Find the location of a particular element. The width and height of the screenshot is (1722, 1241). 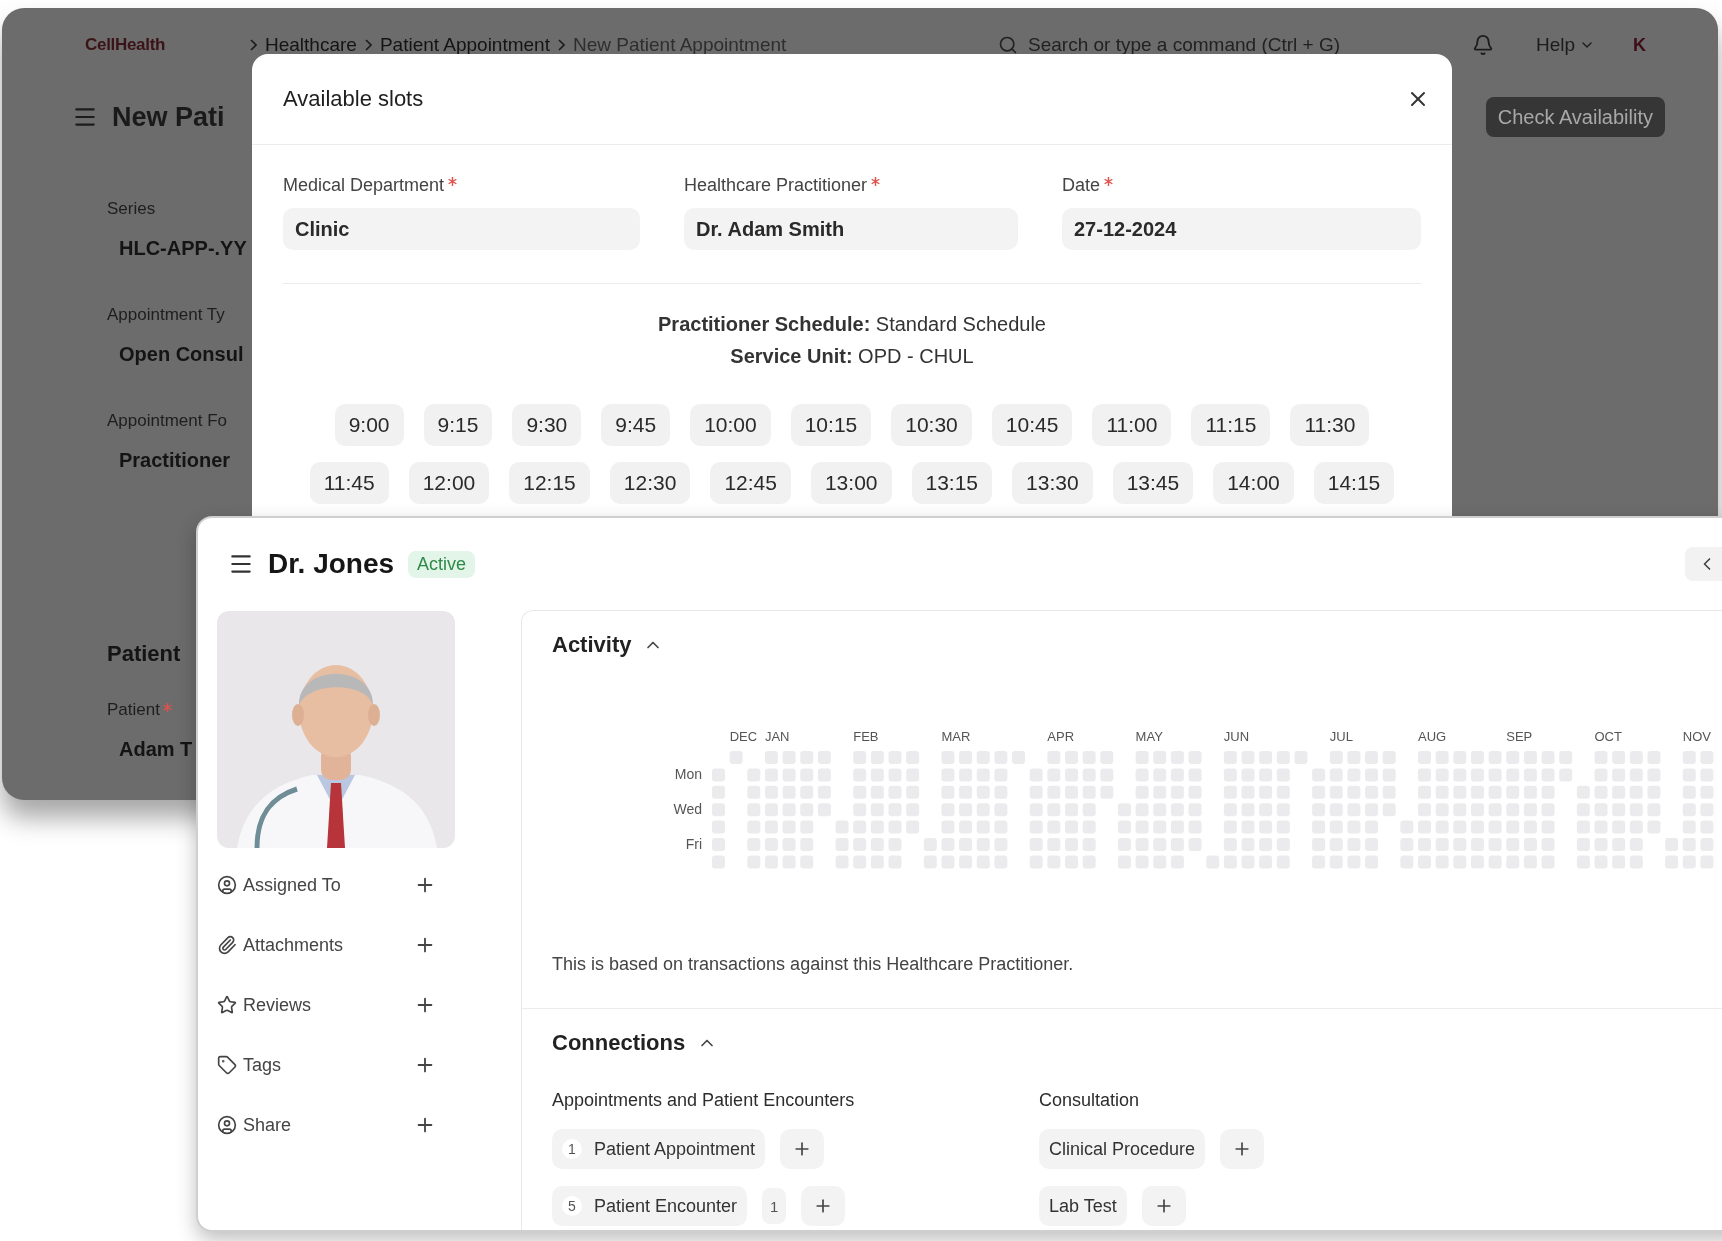

weekday-label: Fri is located at coordinates (693, 844).